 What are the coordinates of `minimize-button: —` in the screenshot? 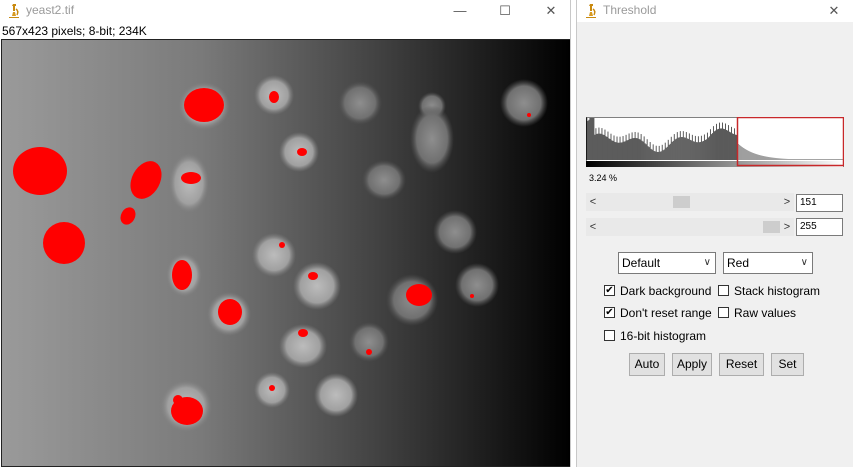 It's located at (460, 11).